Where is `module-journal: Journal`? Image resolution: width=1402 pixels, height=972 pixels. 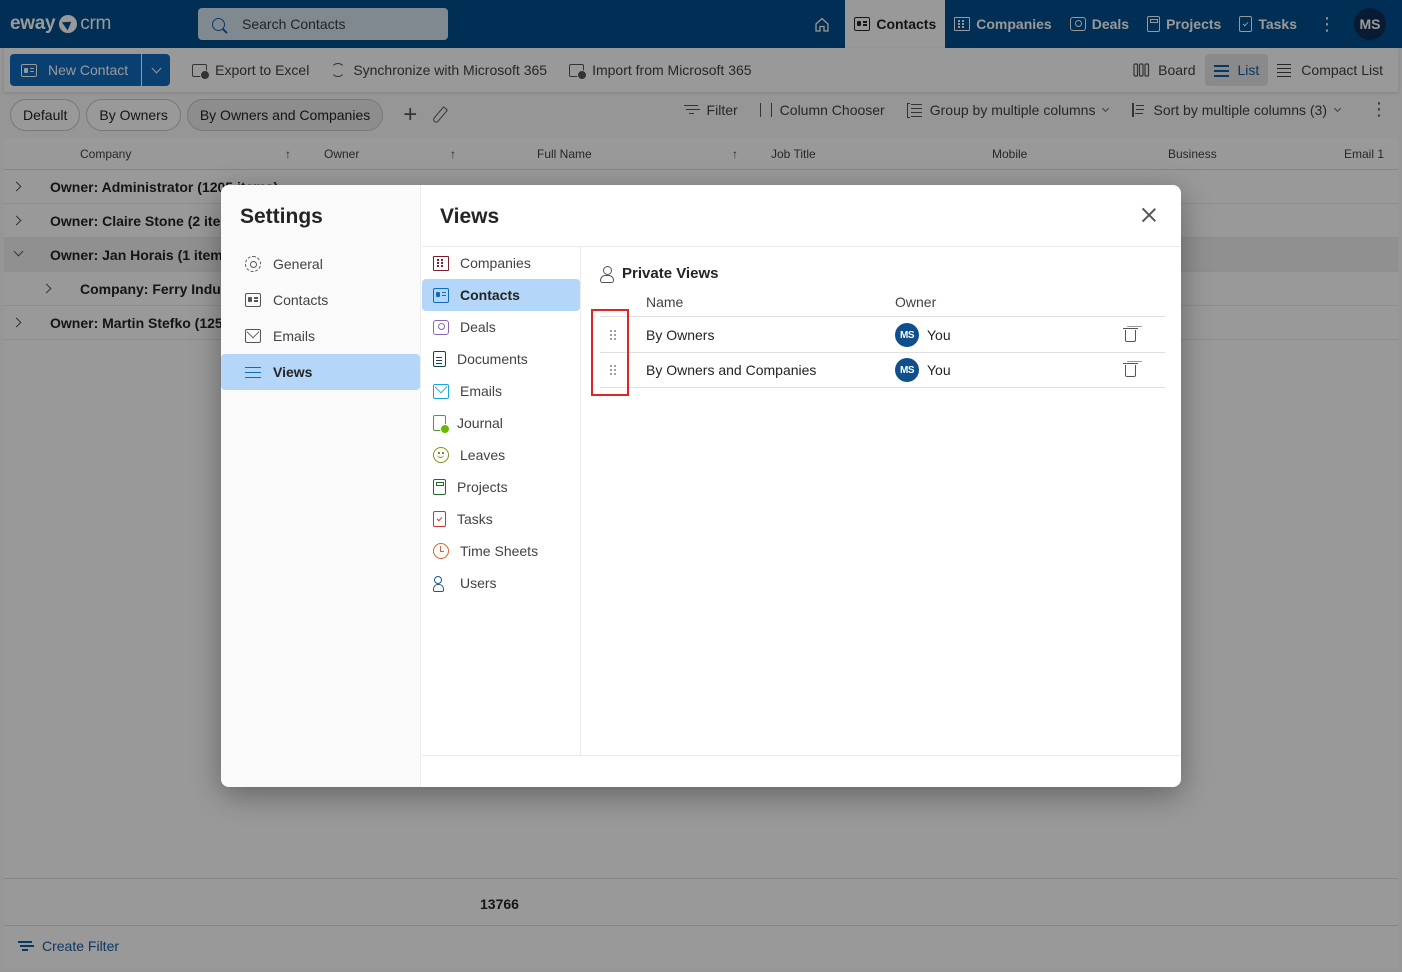
module-journal: Journal is located at coordinates (501, 423).